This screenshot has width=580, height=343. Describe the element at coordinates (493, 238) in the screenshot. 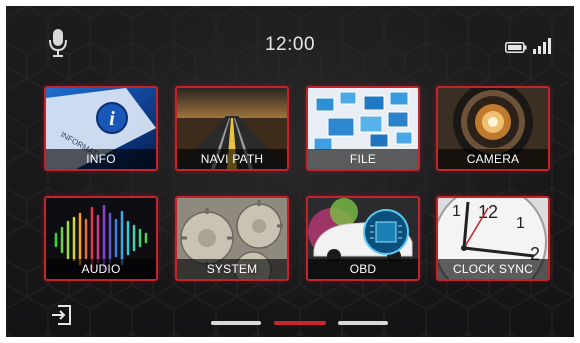

I see `app-tile-clock-sync: 12 1 2 1 CLOCK SYNC` at that location.